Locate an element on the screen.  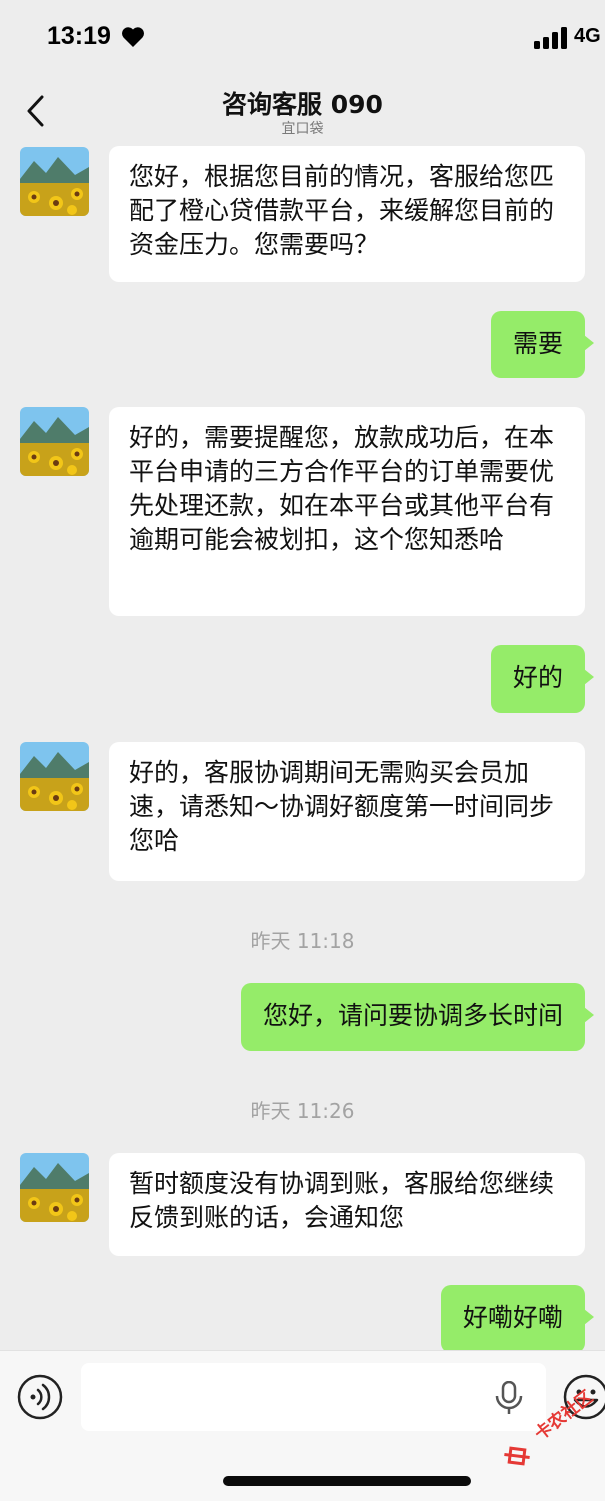
message-bubble-sent: 好的 is located at coordinates (542, 679).